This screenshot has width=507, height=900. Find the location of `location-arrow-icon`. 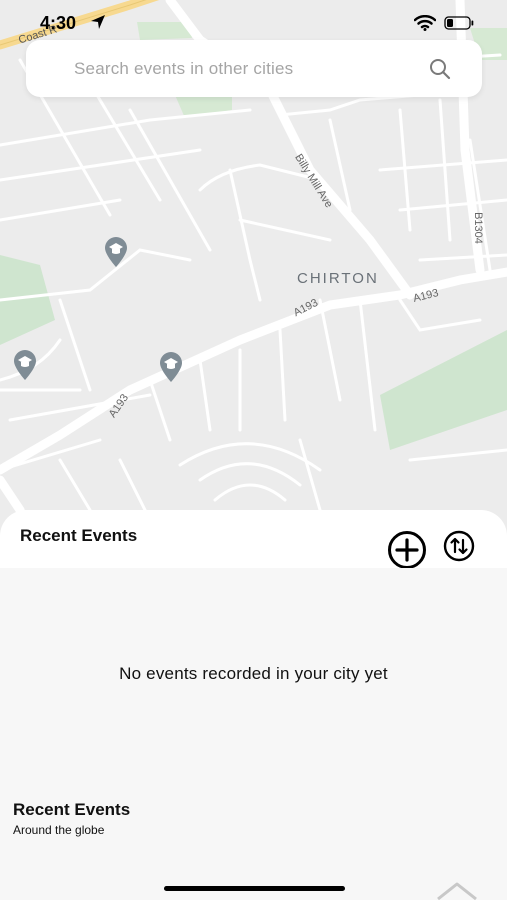

location-arrow-icon is located at coordinates (98, 22).